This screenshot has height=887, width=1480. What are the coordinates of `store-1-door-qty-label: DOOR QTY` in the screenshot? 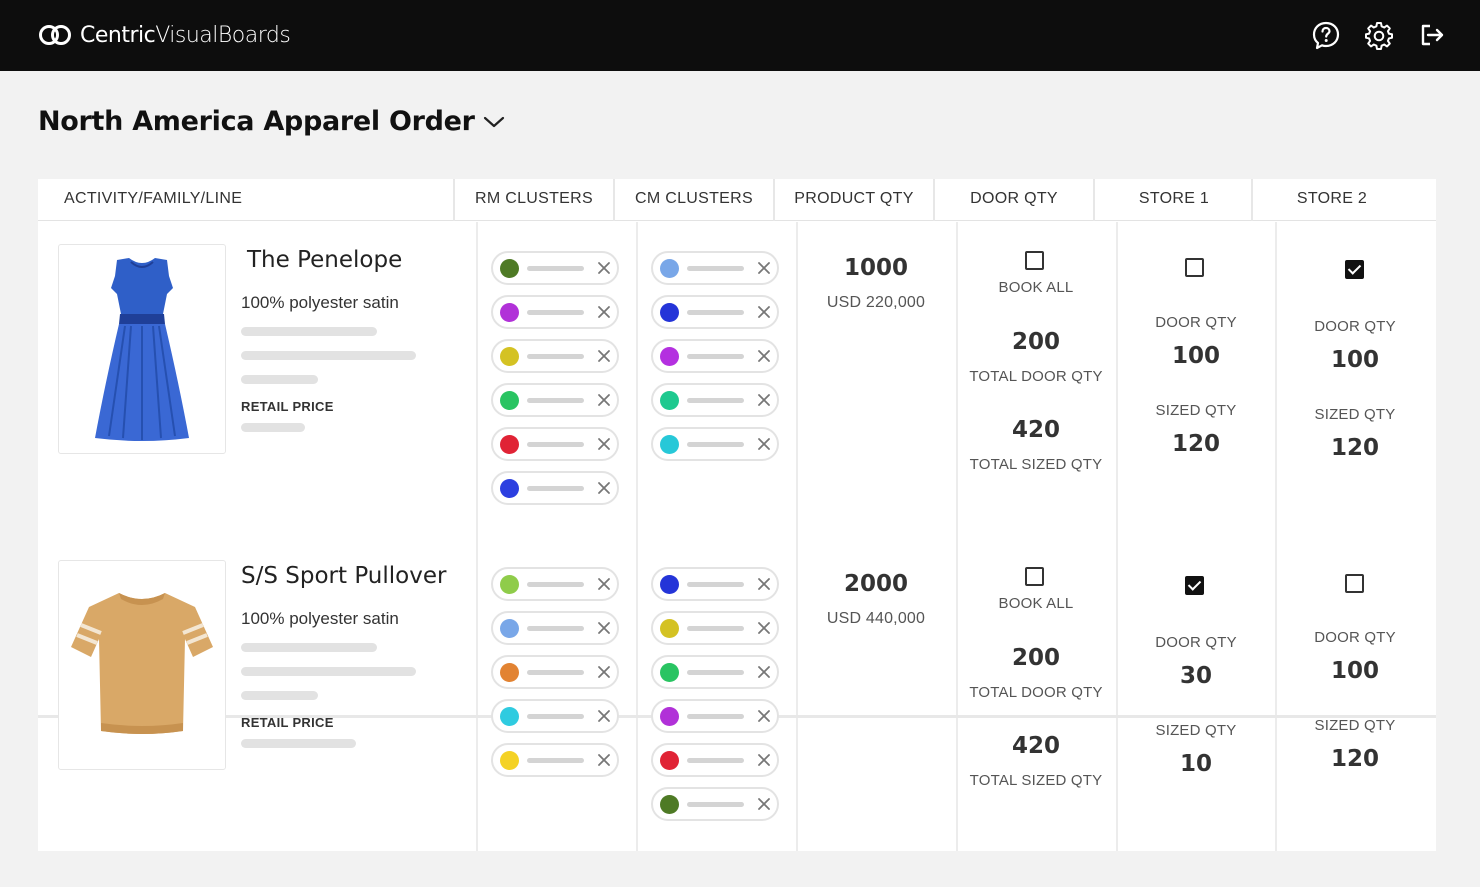 It's located at (1196, 322).